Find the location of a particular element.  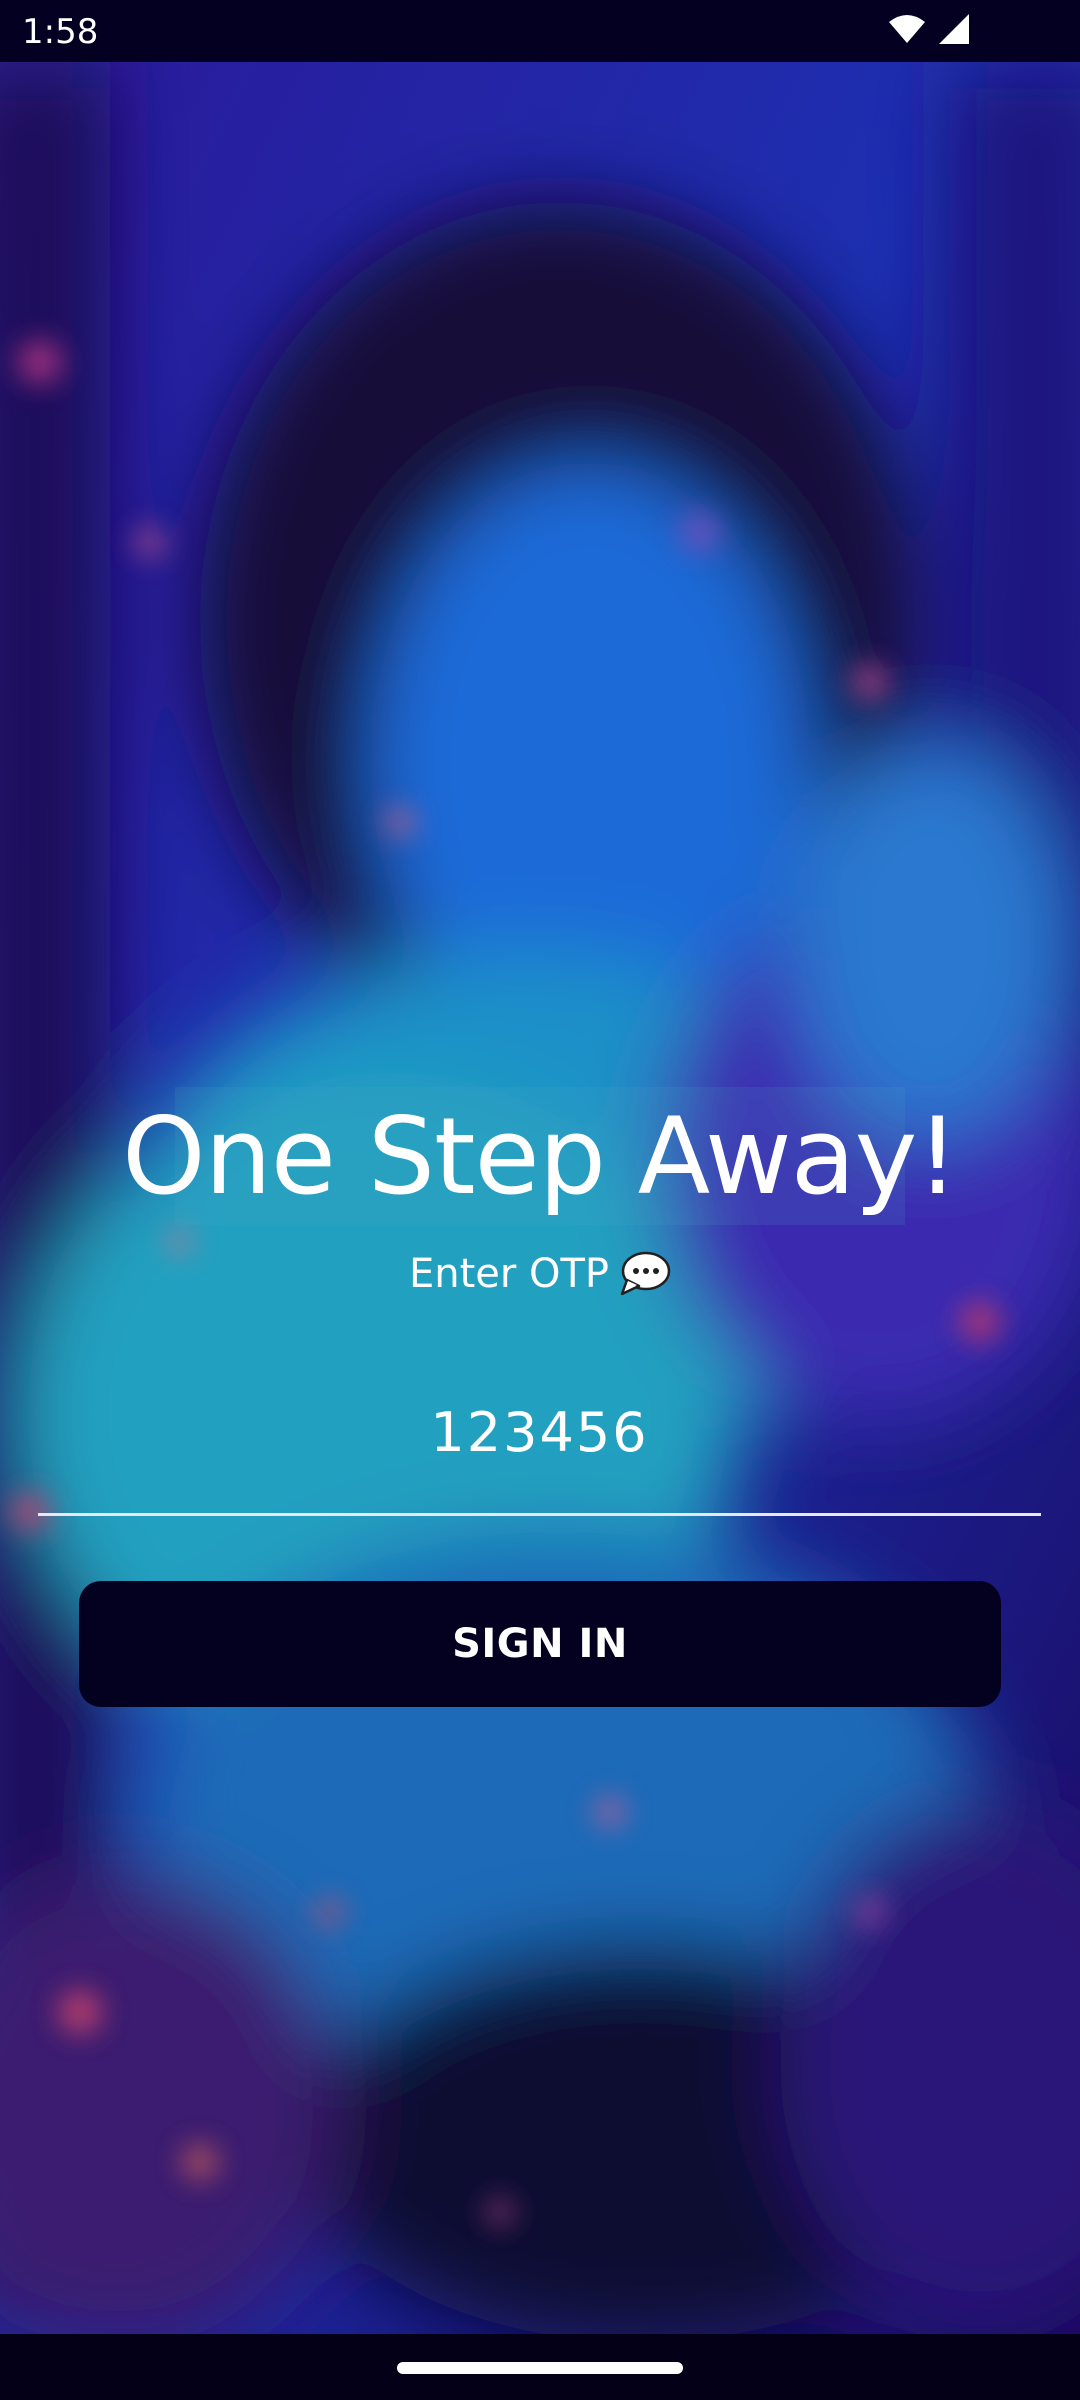

otp-input is located at coordinates (539, 1448).